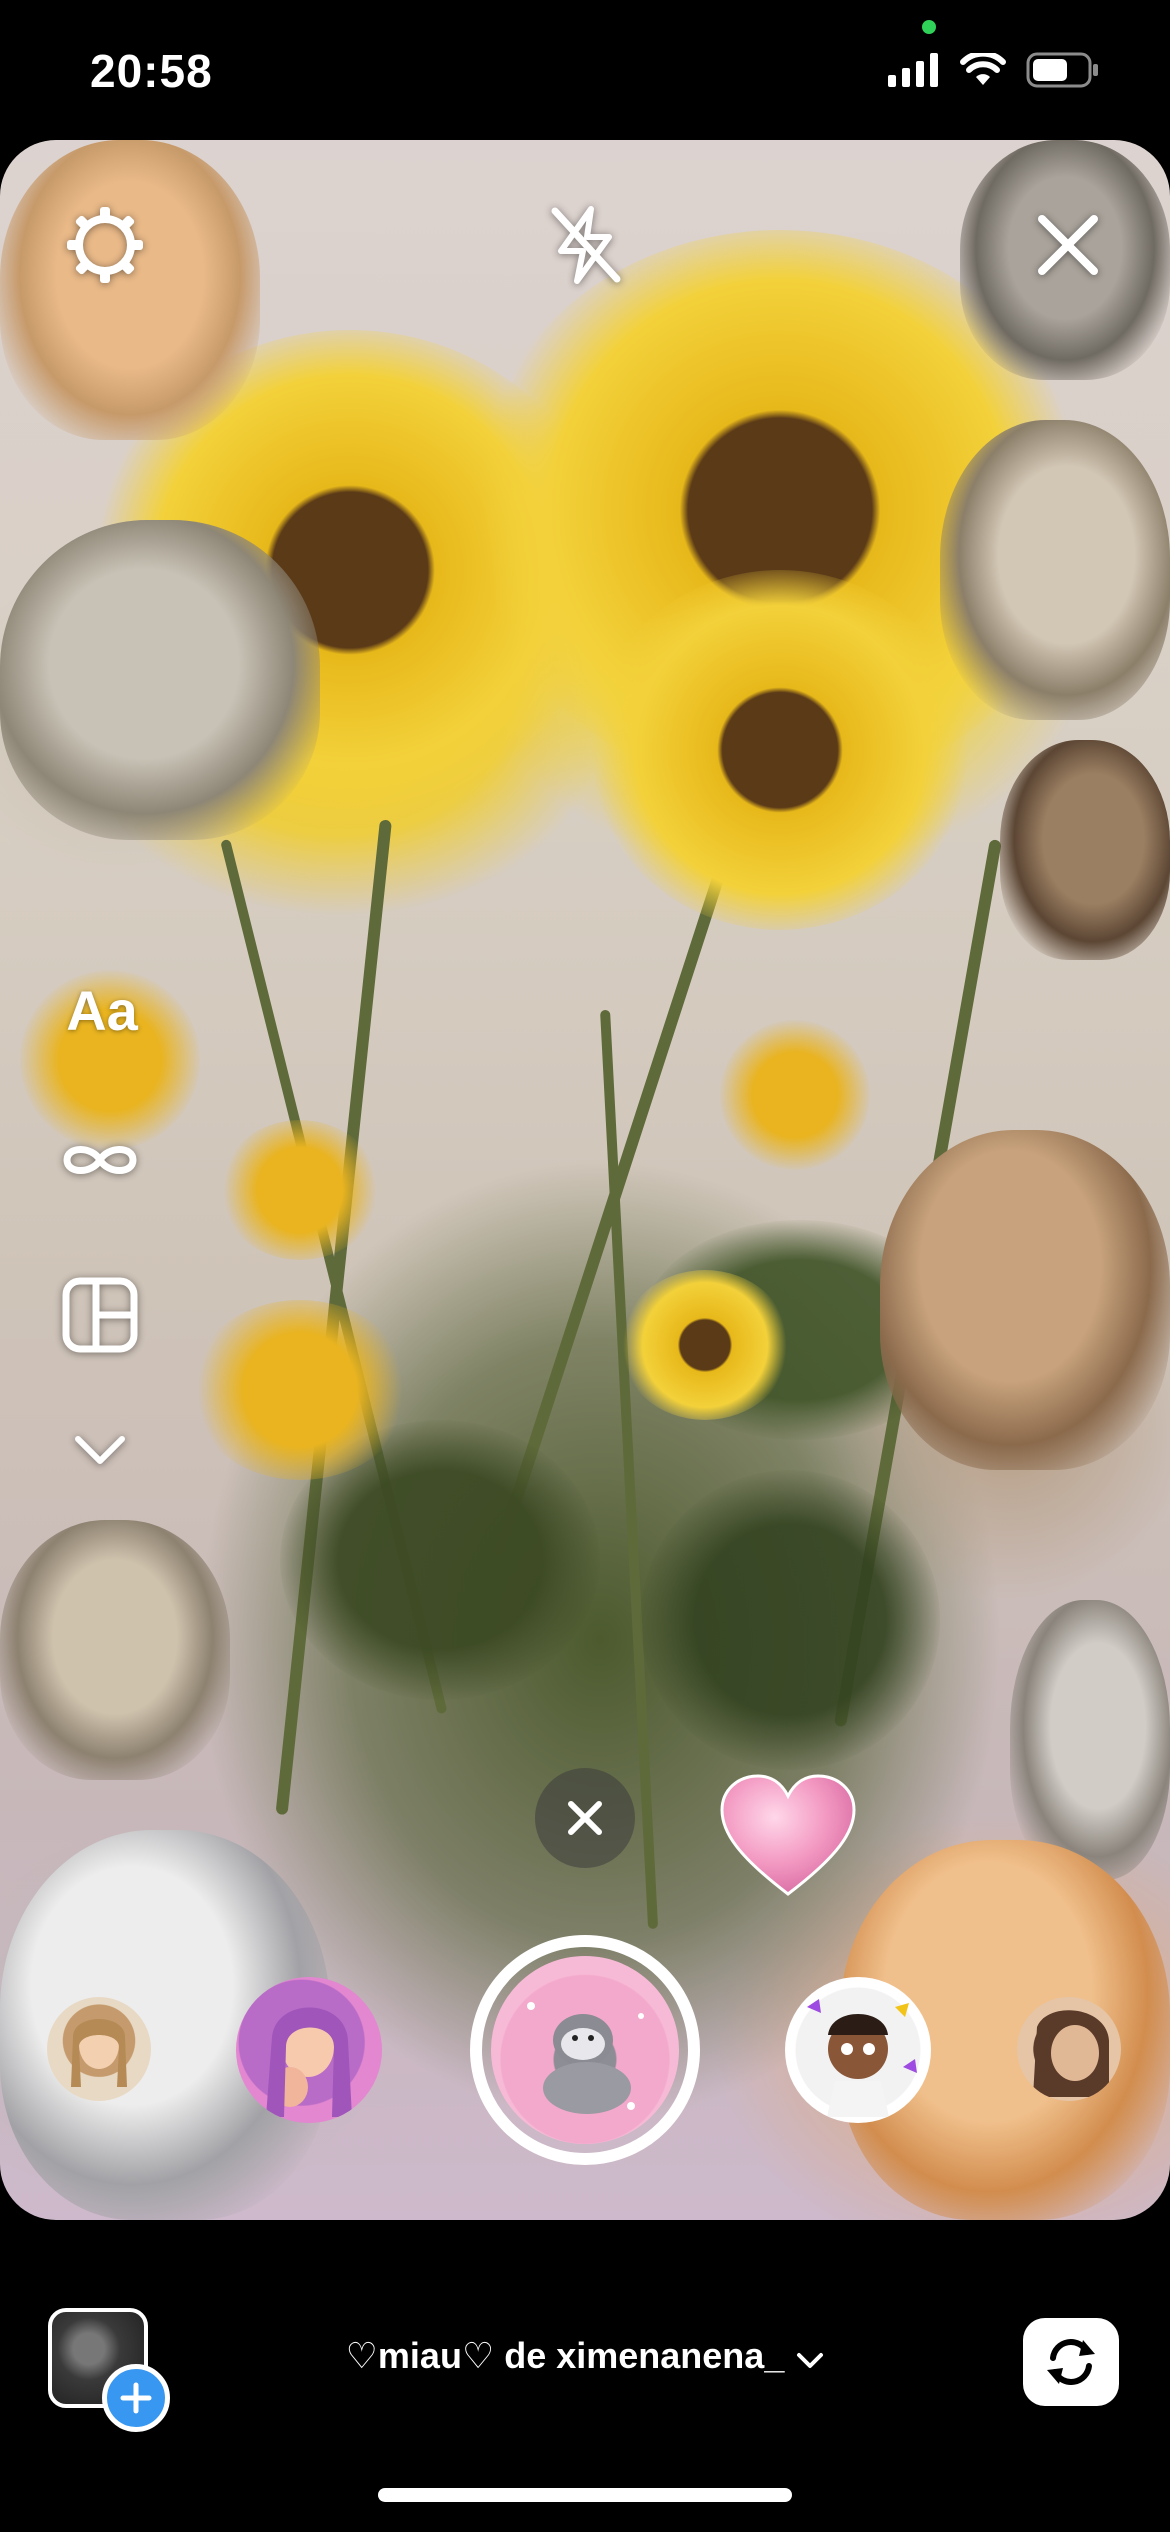  Describe the element at coordinates (334, 1276) in the screenshot. I see `flower-stem` at that location.